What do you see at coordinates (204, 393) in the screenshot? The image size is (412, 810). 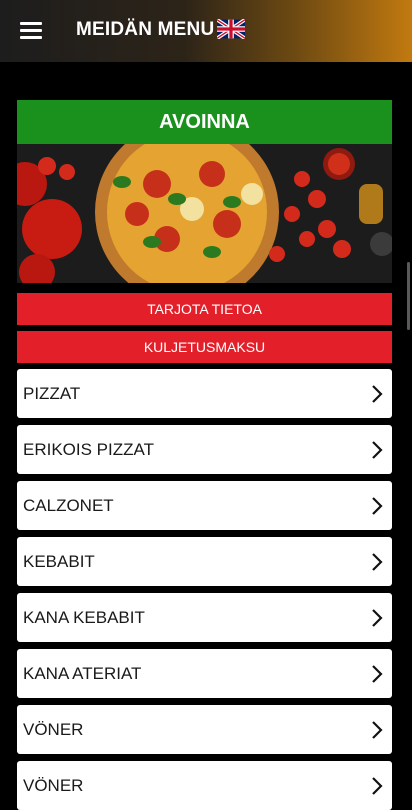 I see `category-pizzat: PIZZAT` at bounding box center [204, 393].